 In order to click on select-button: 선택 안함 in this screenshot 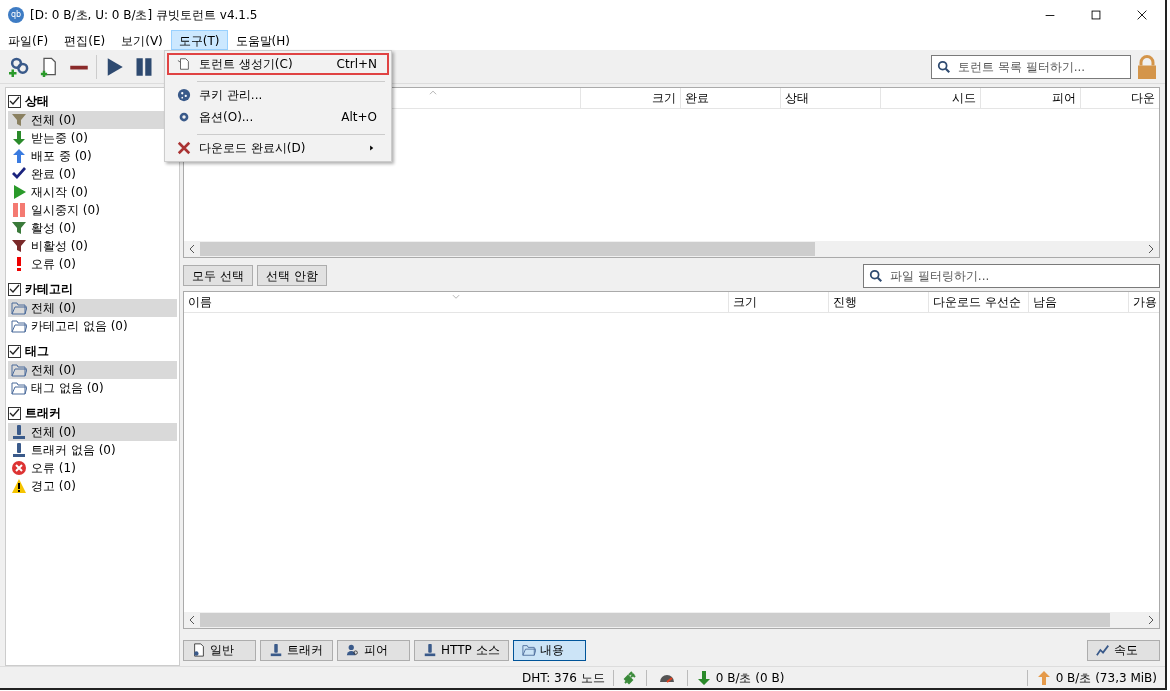, I will do `click(291, 275)`.